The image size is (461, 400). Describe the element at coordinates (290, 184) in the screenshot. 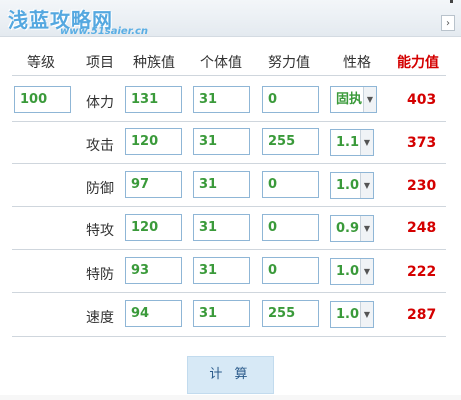

I see `ev-input-defense: 0` at that location.